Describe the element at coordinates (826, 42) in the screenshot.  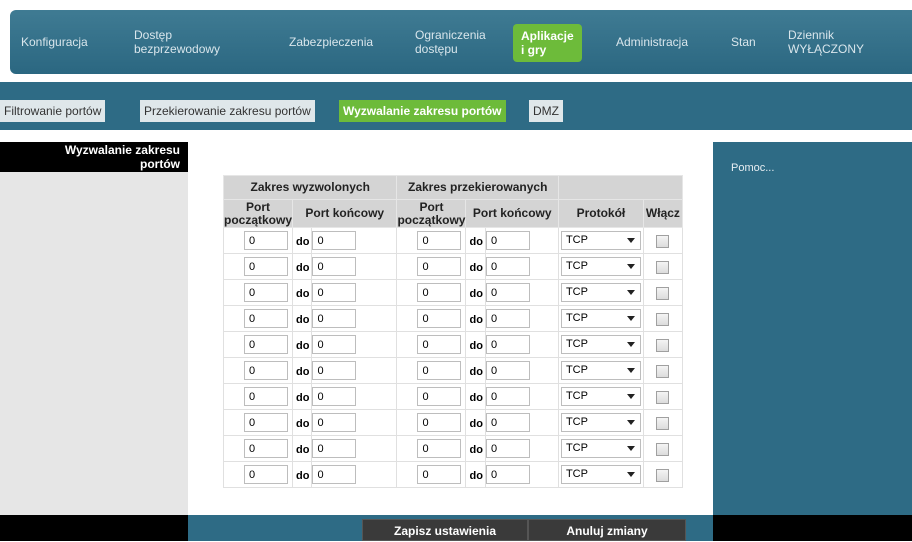
I see `nav-dziennik: Dziennik WYŁĄCZONY` at that location.